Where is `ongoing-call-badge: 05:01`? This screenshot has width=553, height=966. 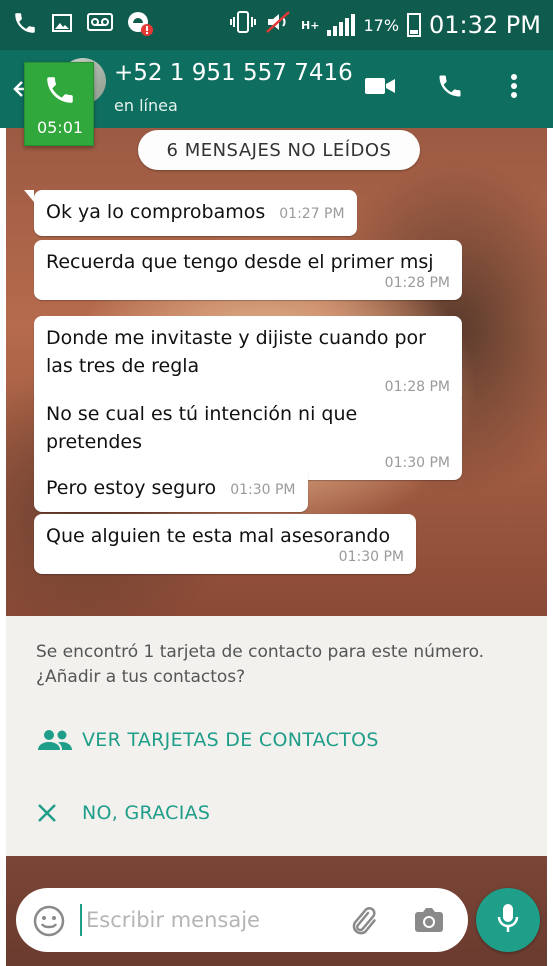 ongoing-call-badge: 05:01 is located at coordinates (59, 104).